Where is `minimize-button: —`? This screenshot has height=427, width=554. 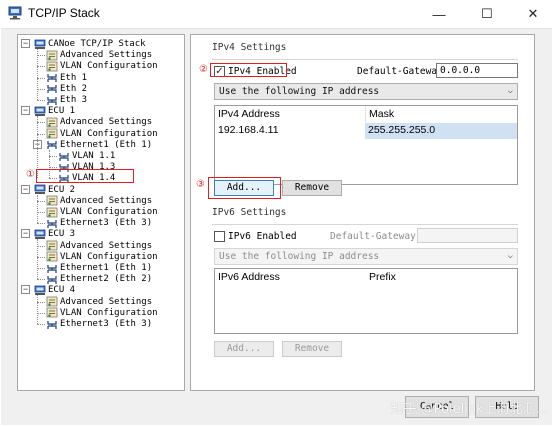 minimize-button: — is located at coordinates (439, 14).